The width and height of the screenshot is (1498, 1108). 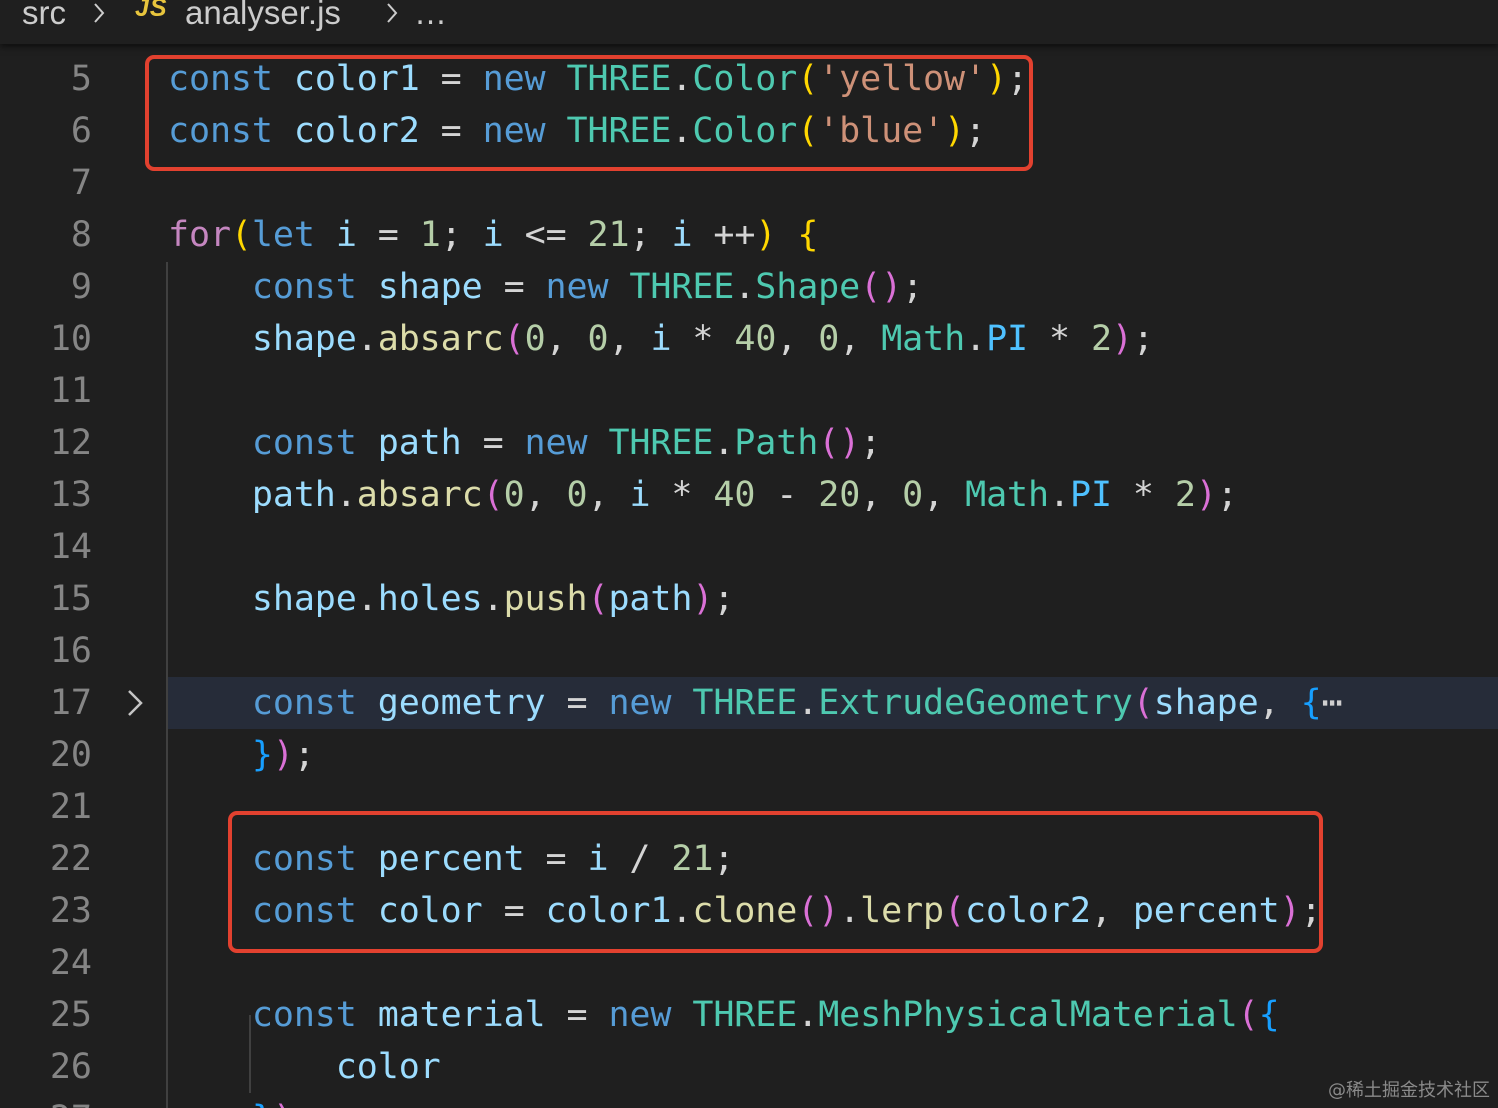 What do you see at coordinates (1185, 495) in the screenshot?
I see `code-token: 2` at bounding box center [1185, 495].